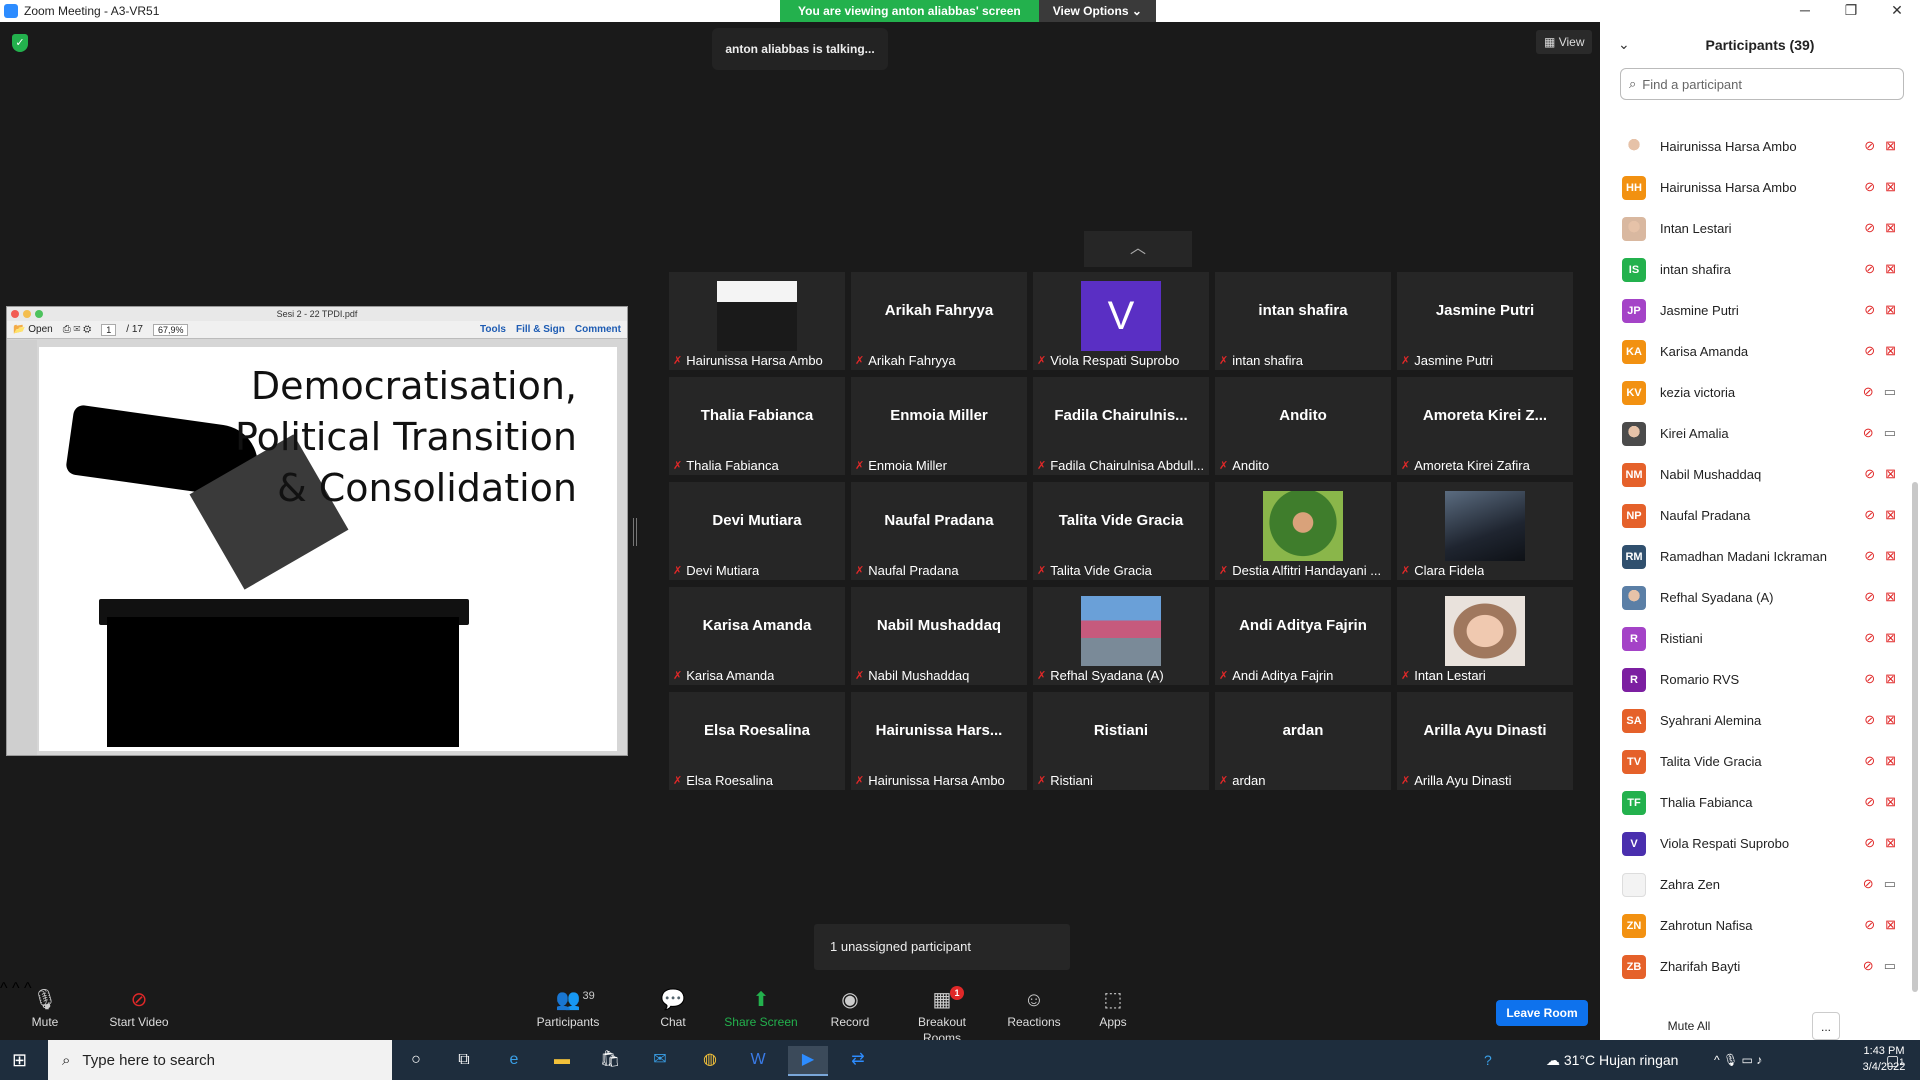 This screenshot has height=1080, width=1920. Describe the element at coordinates (1755, 187) in the screenshot. I see `participant-row: HH Hairunissa Harsa Ambo ⊘ ⊠` at that location.